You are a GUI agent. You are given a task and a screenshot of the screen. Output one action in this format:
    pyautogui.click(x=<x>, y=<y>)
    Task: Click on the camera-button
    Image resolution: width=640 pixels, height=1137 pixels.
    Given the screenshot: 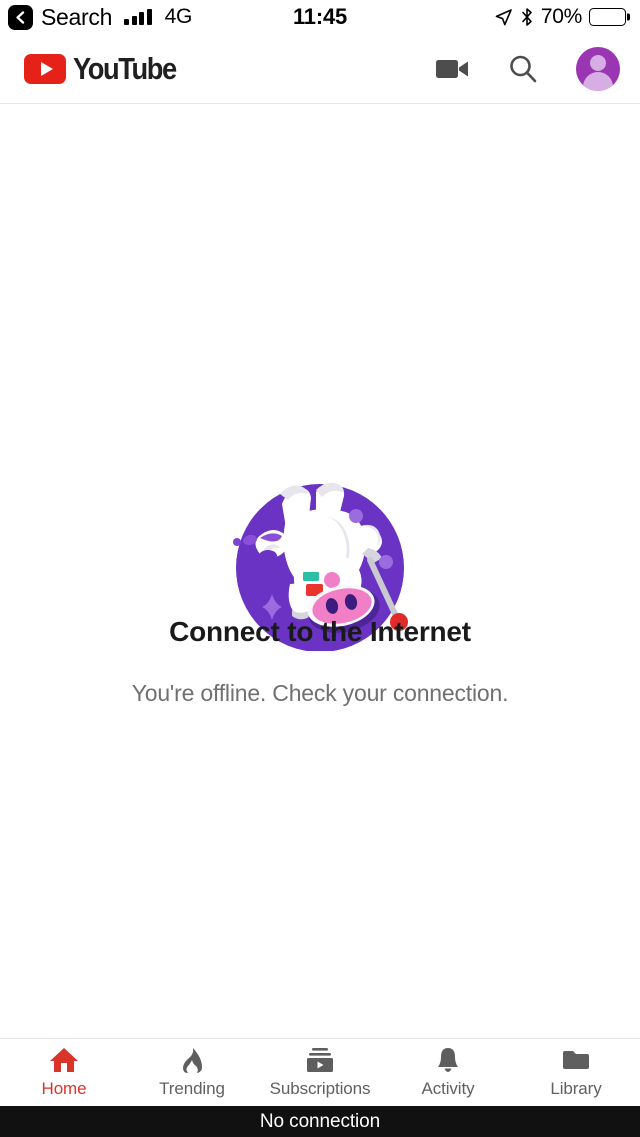 What is the action you would take?
    pyautogui.click(x=453, y=69)
    